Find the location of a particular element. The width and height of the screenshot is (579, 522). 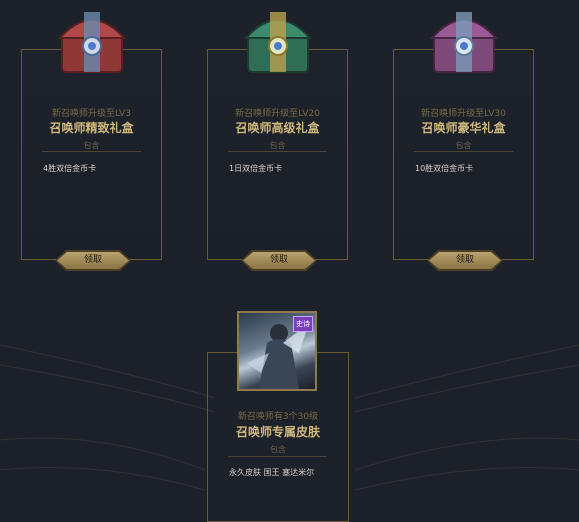

card-subtitle: 新召唤师升级至LV3 is located at coordinates (91, 114).